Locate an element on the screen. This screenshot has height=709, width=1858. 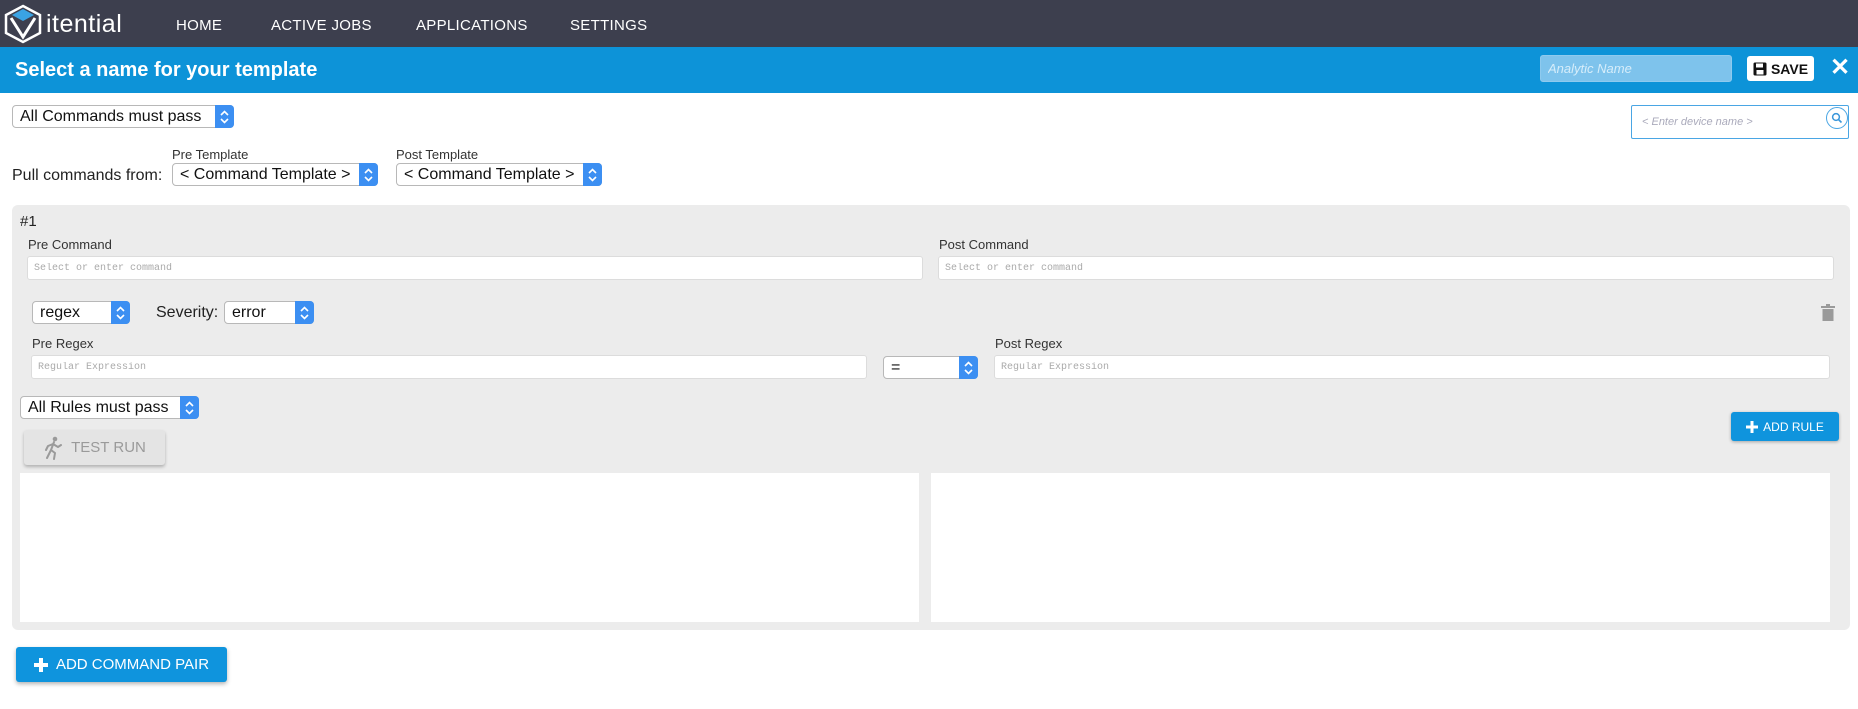
rule-type-select: regex is located at coordinates (81, 312).